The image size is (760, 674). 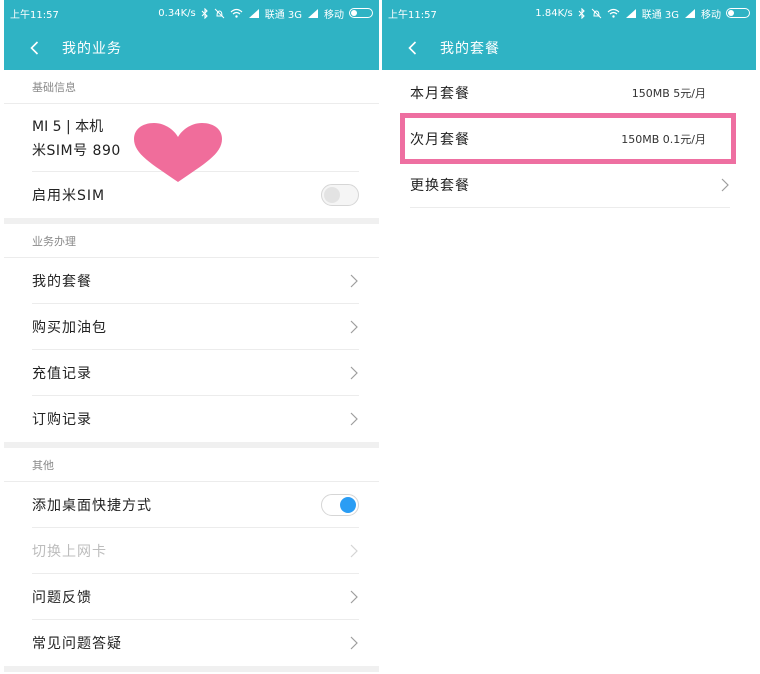 What do you see at coordinates (554, 13) in the screenshot?
I see `network-speed: 1.84K/s` at bounding box center [554, 13].